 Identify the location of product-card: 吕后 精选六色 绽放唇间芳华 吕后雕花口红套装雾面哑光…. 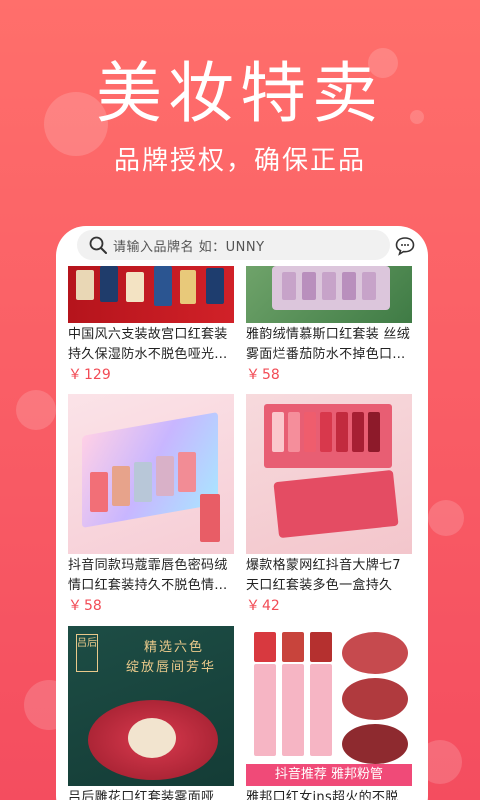
(151, 713).